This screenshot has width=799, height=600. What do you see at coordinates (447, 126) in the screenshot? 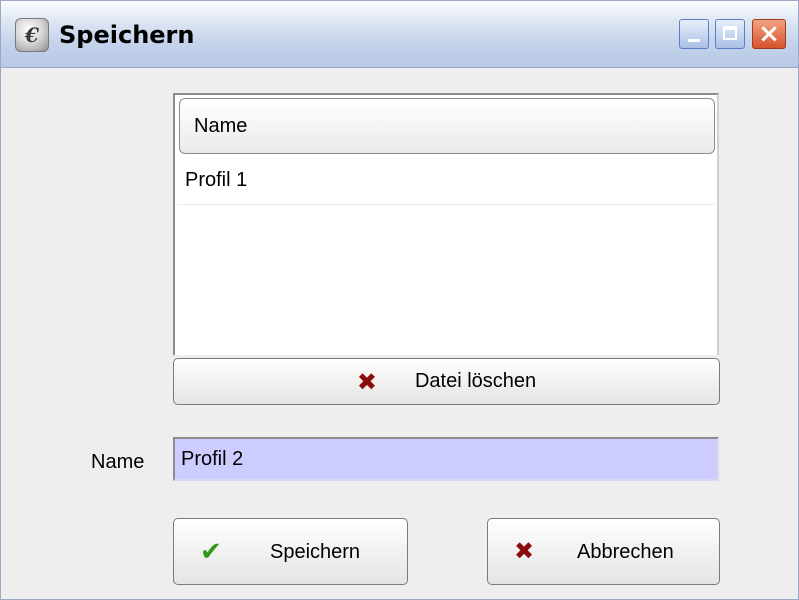
I see `column-header-name: Name` at bounding box center [447, 126].